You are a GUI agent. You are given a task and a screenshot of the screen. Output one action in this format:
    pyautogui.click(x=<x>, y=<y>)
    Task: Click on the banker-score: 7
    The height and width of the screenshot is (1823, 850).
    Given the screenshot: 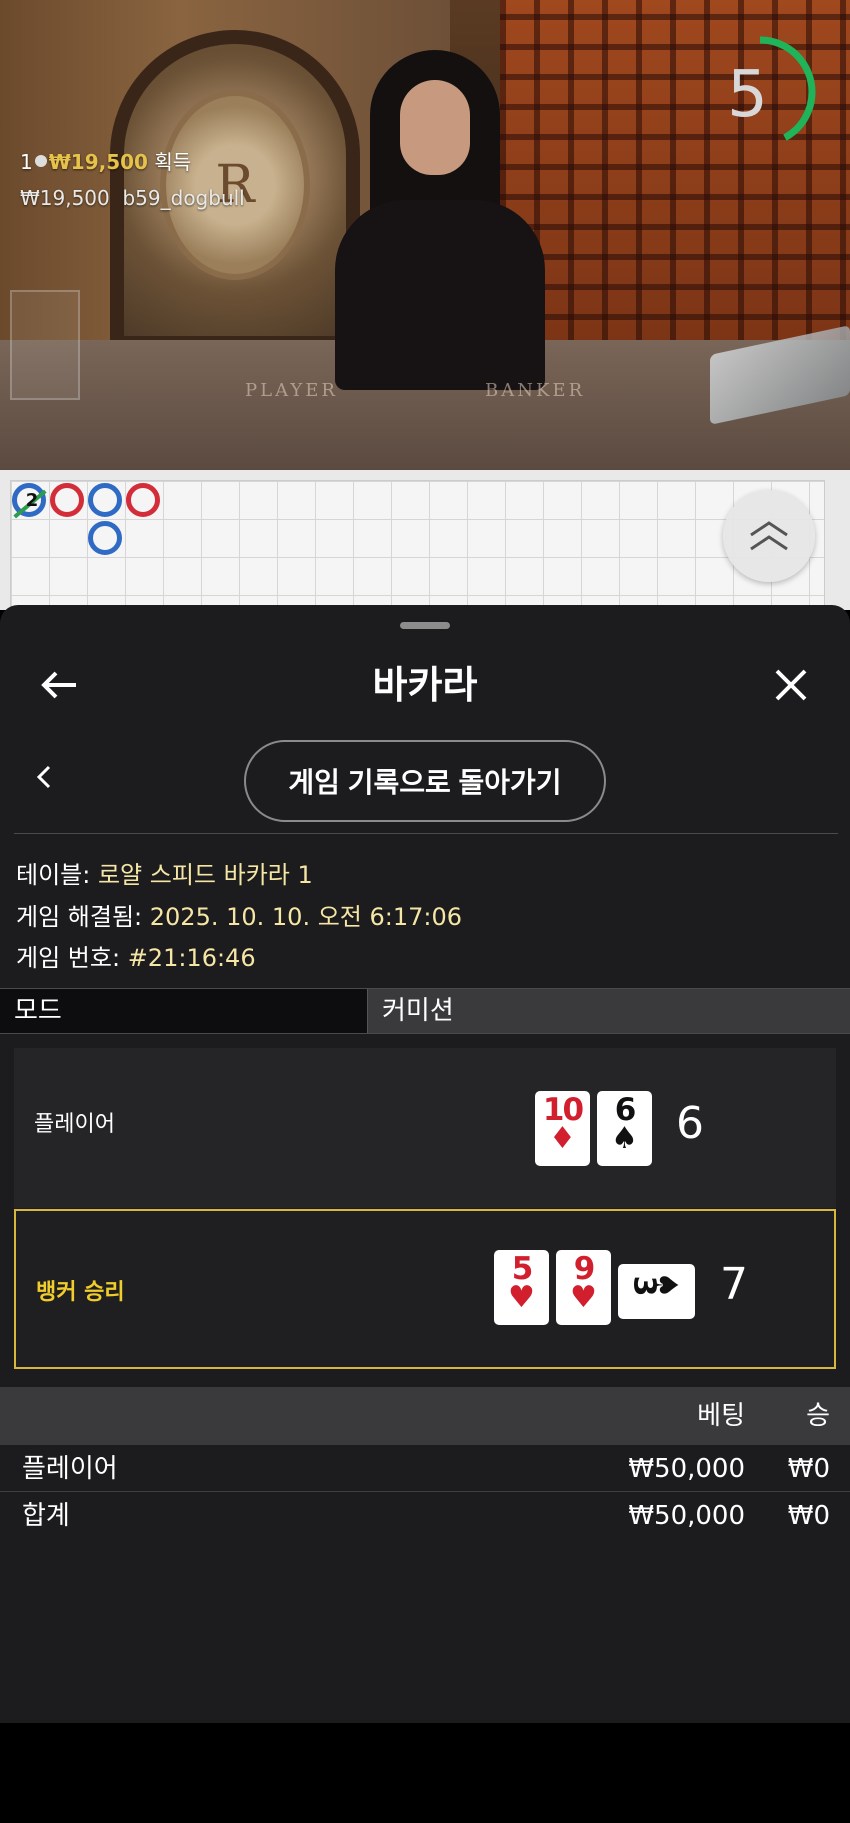 What is the action you would take?
    pyautogui.click(x=734, y=1284)
    